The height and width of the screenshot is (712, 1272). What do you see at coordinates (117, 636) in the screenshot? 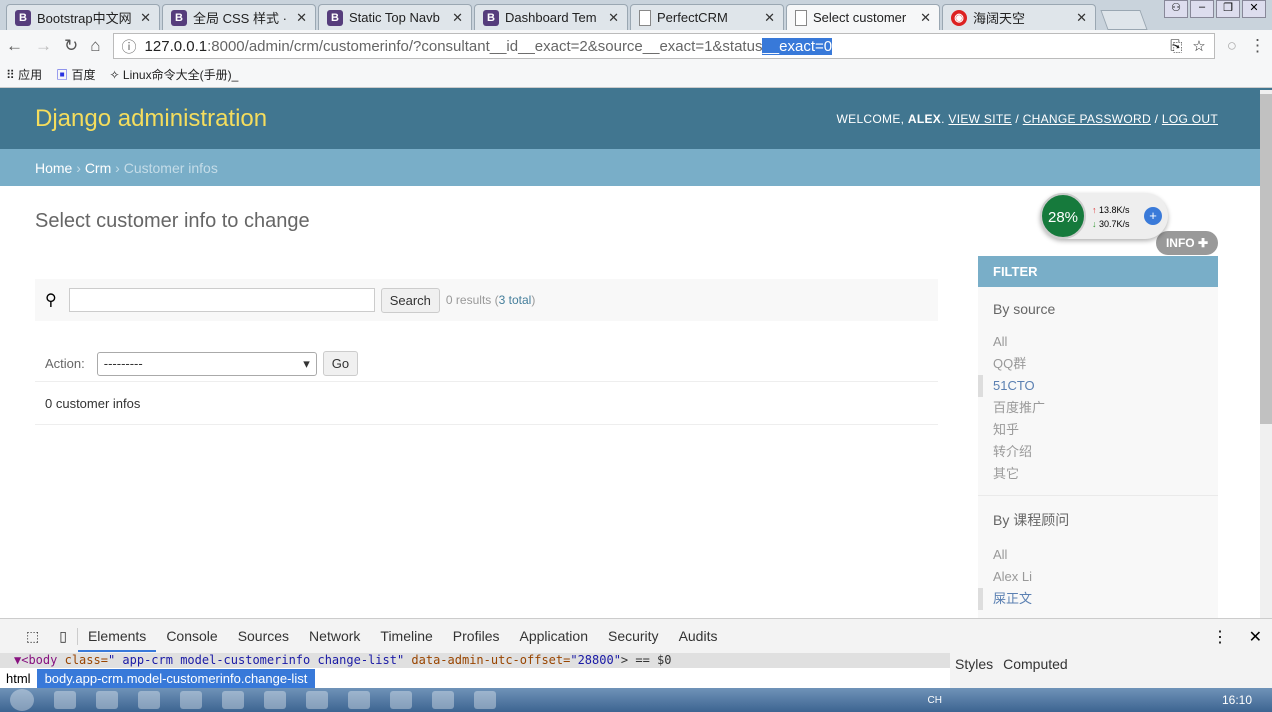
I see `devtools-tab-elements: Elements` at bounding box center [117, 636].